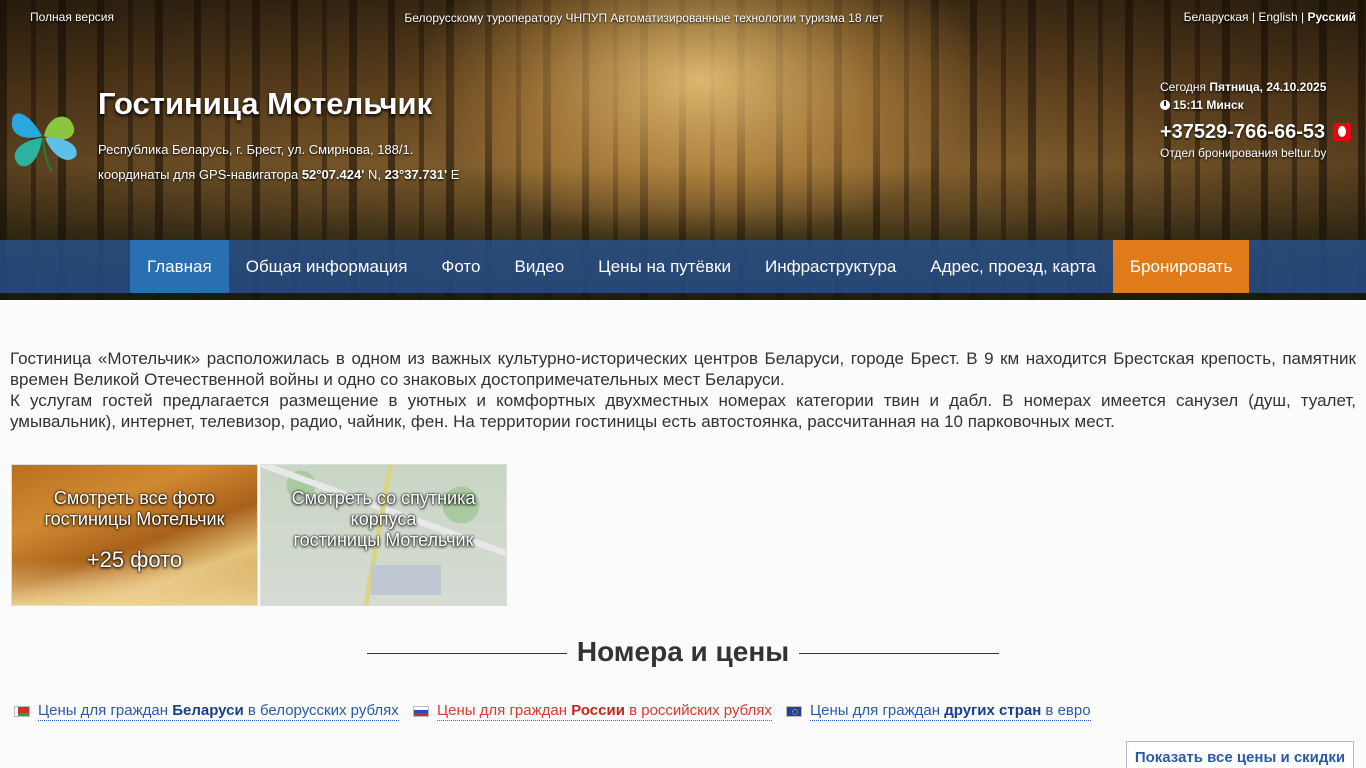 The height and width of the screenshot is (768, 1366). I want to click on rooms-prices-heading: Номера и цены, so click(683, 651).